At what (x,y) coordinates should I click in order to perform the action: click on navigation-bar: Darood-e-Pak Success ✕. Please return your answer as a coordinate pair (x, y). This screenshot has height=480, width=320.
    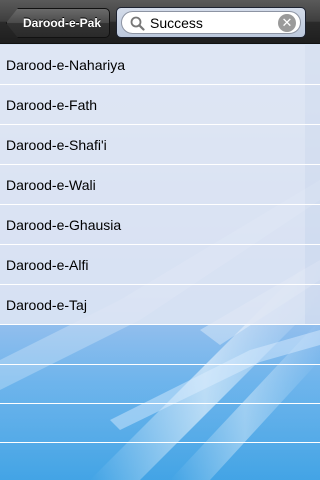
    Looking at the image, I should click on (160, 22).